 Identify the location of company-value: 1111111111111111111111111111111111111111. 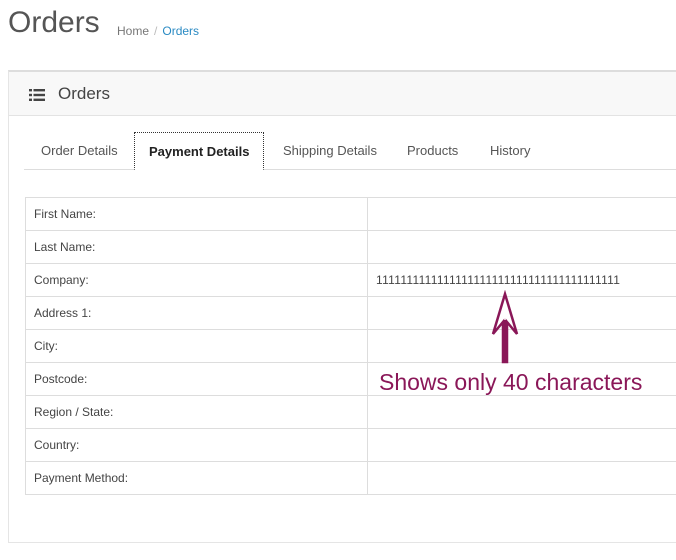
(521, 280).